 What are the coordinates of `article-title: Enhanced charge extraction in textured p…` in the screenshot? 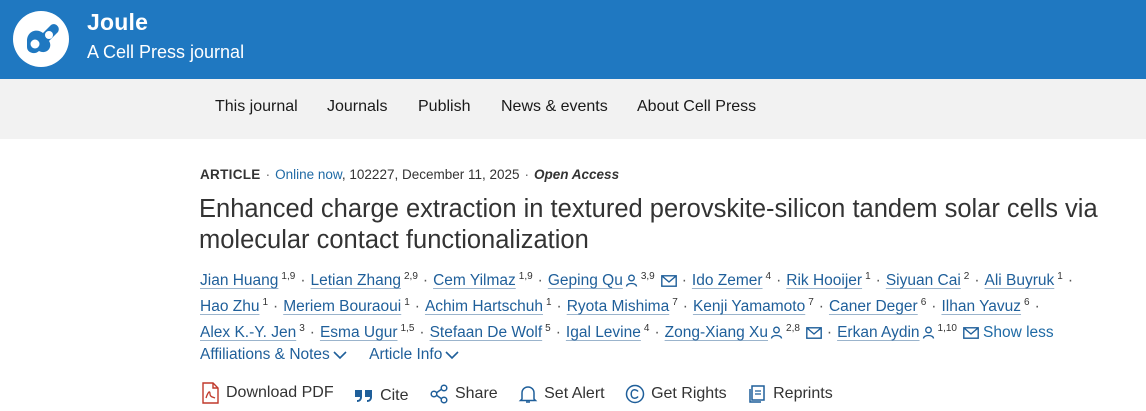 It's located at (648, 224).